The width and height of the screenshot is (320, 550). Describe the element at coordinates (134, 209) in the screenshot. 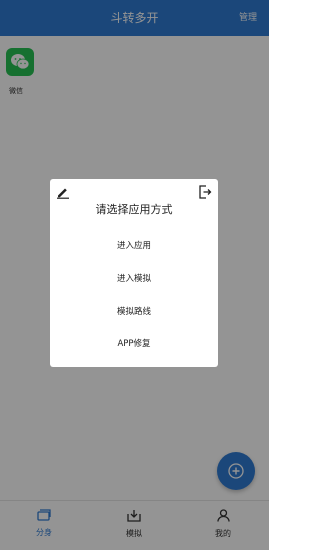

I see `dialog-title: 请选择应用方式` at that location.